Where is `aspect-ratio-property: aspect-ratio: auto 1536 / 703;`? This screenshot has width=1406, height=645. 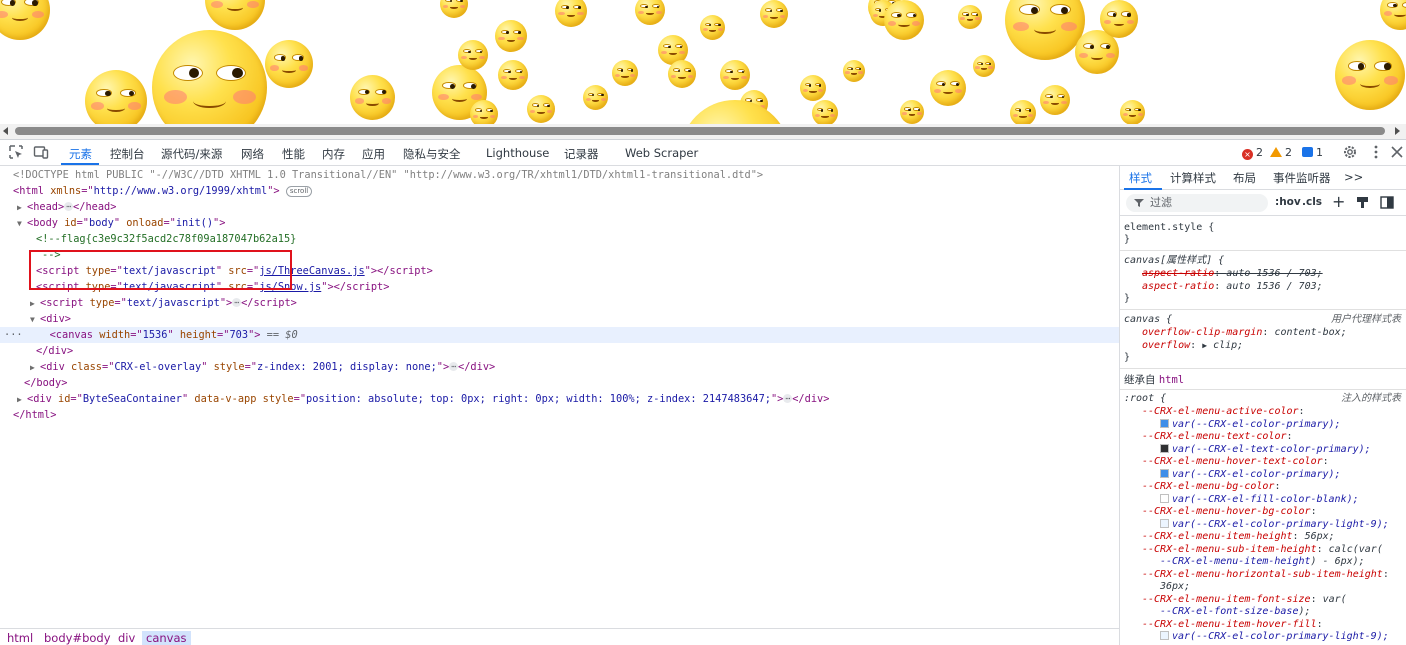 aspect-ratio-property: aspect-ratio: auto 1536 / 703; is located at coordinates (1263, 287).